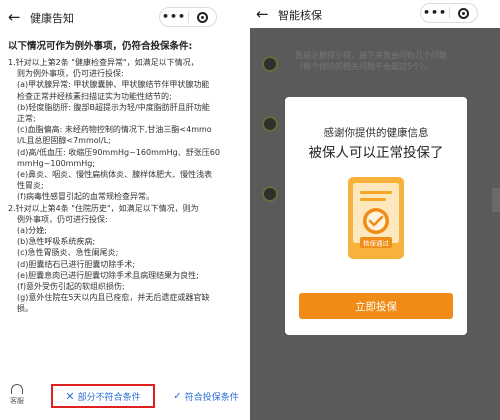 This screenshot has height=420, width=500. What do you see at coordinates (118, 152) in the screenshot?
I see `notice-line: (d)高/低血压: 收缩压90mmHg~160mmHg、舒张压60` at bounding box center [118, 152].